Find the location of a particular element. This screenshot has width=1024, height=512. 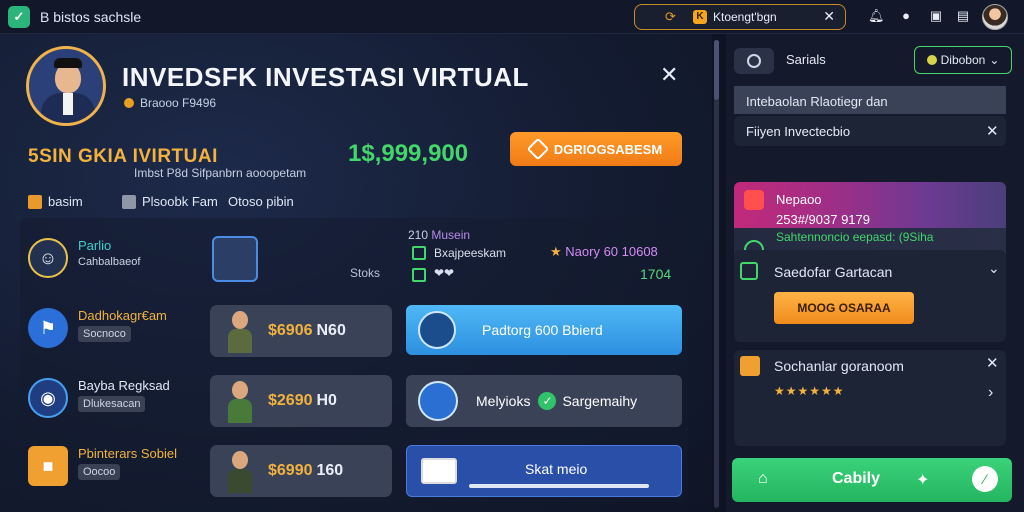

hot-label: ★ Naory 60 10608 is located at coordinates (604, 251).